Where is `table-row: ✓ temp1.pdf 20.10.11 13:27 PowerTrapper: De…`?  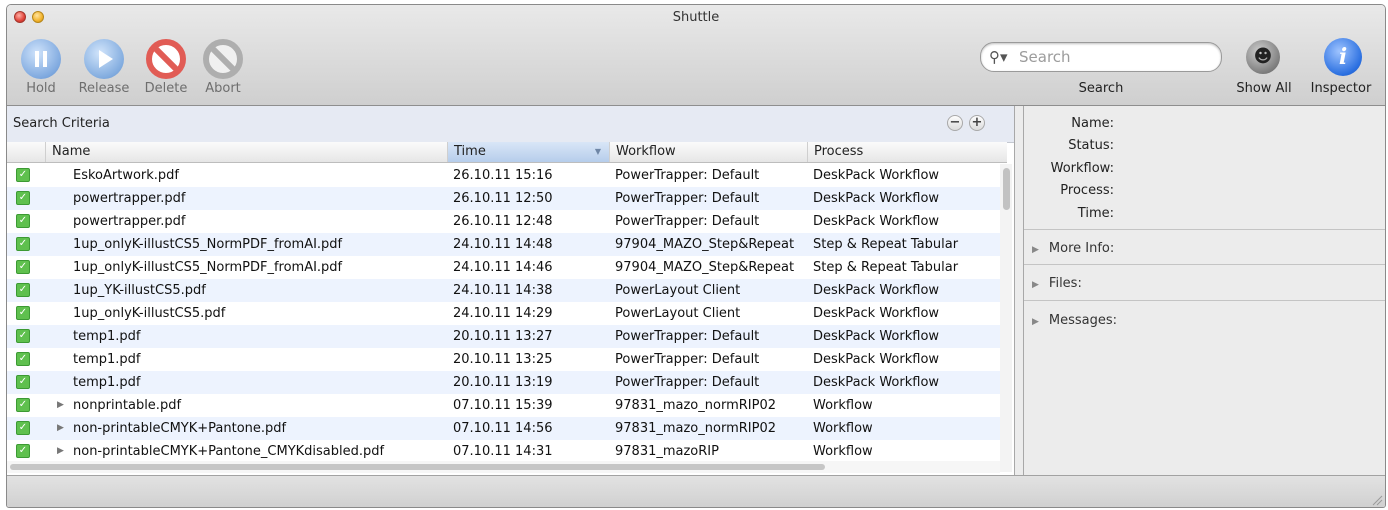
table-row: ✓ temp1.pdf 20.10.11 13:27 PowerTrapper: De… is located at coordinates (507, 336).